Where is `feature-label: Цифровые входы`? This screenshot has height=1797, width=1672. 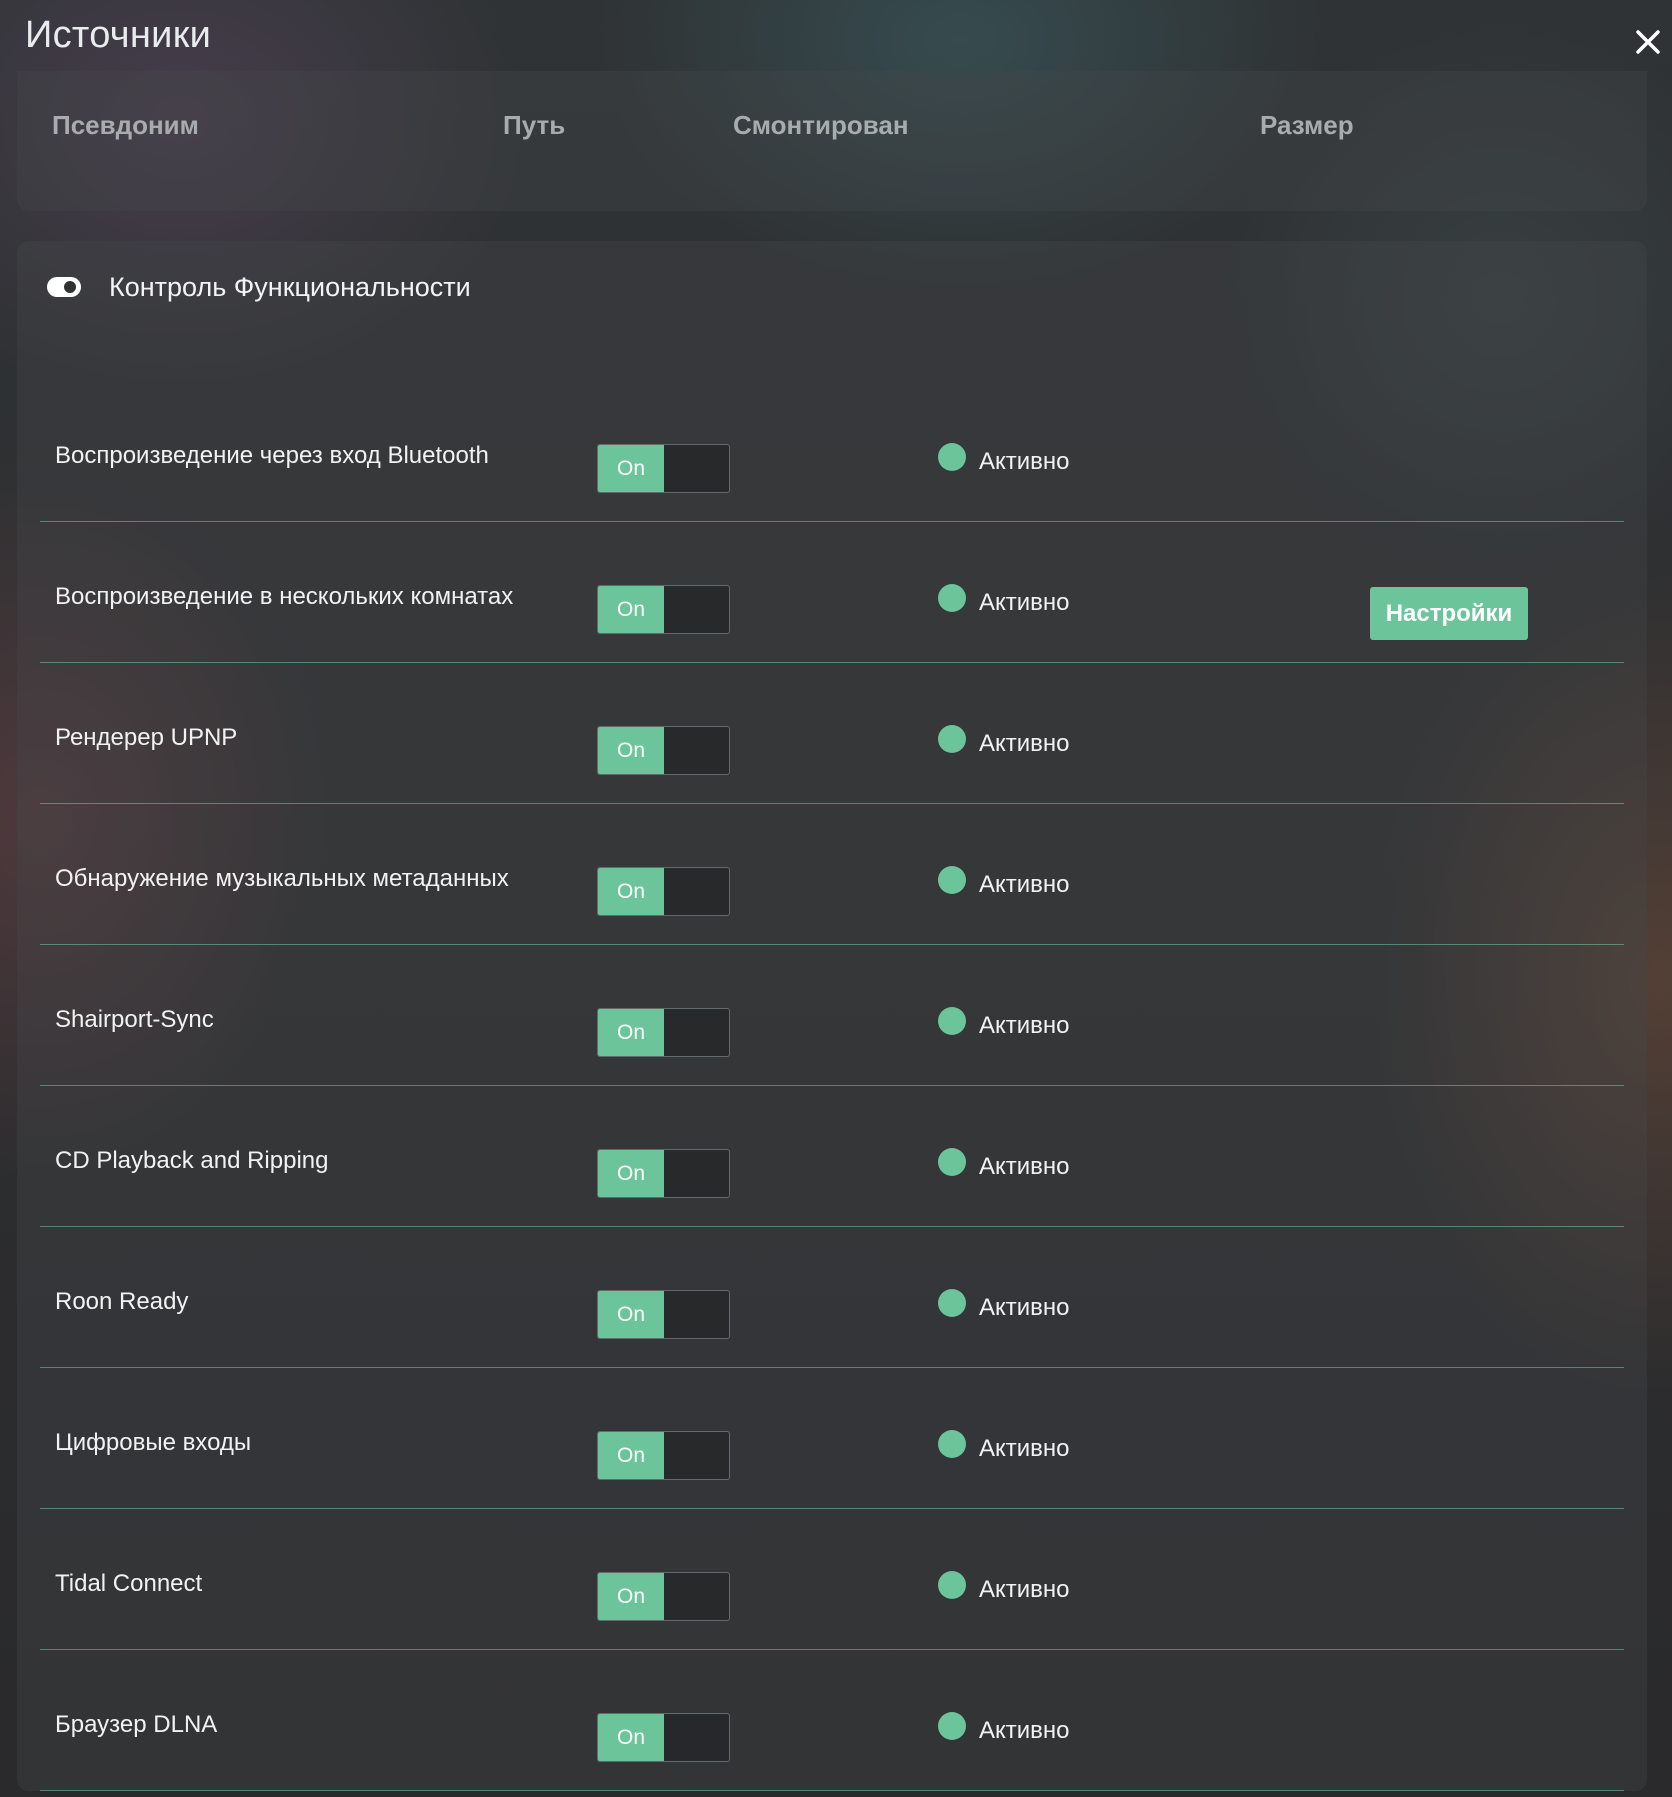 feature-label: Цифровые входы is located at coordinates (153, 1442).